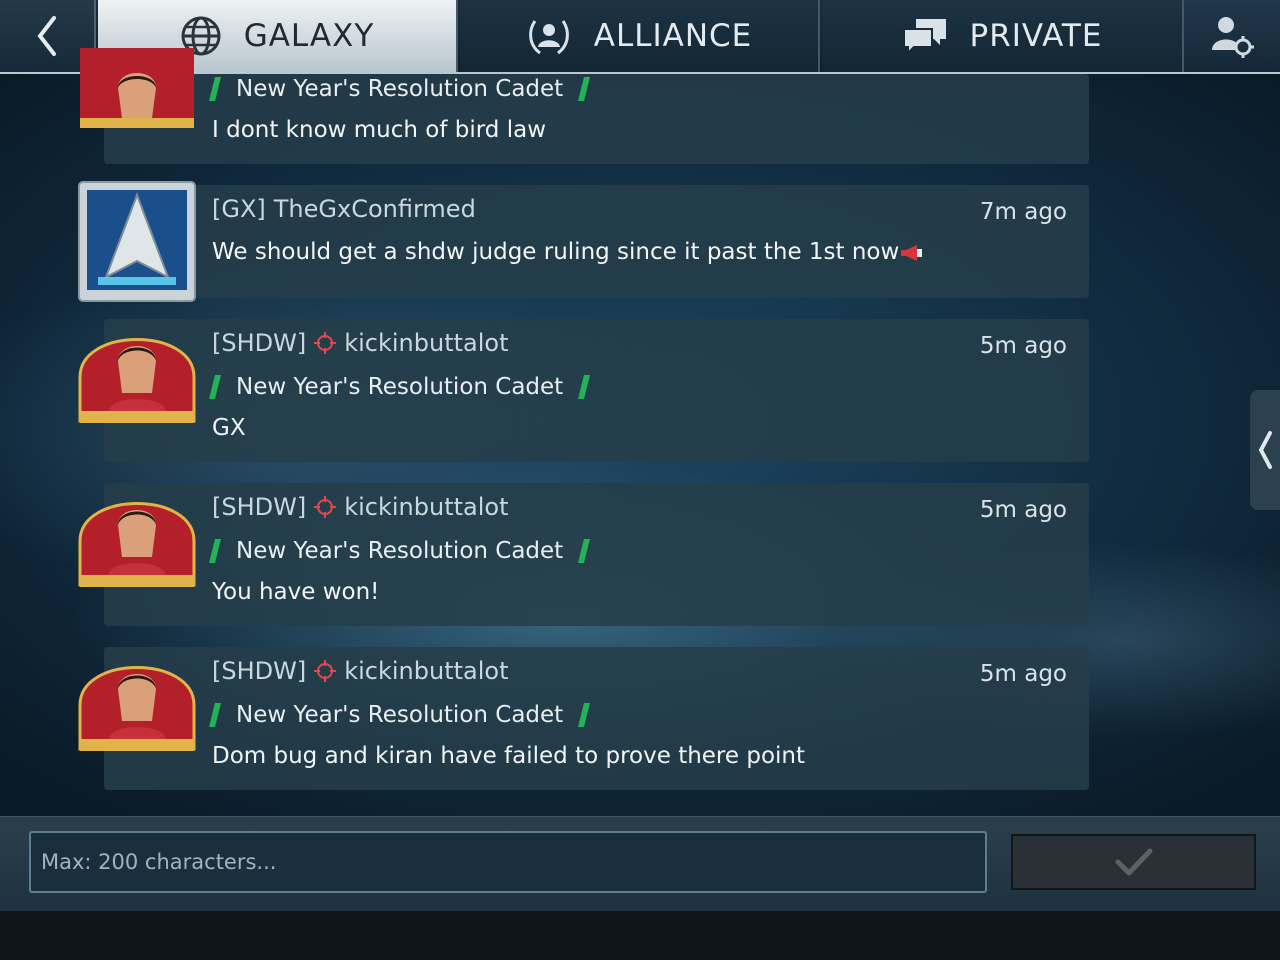  I want to click on send-button, so click(1133, 862).